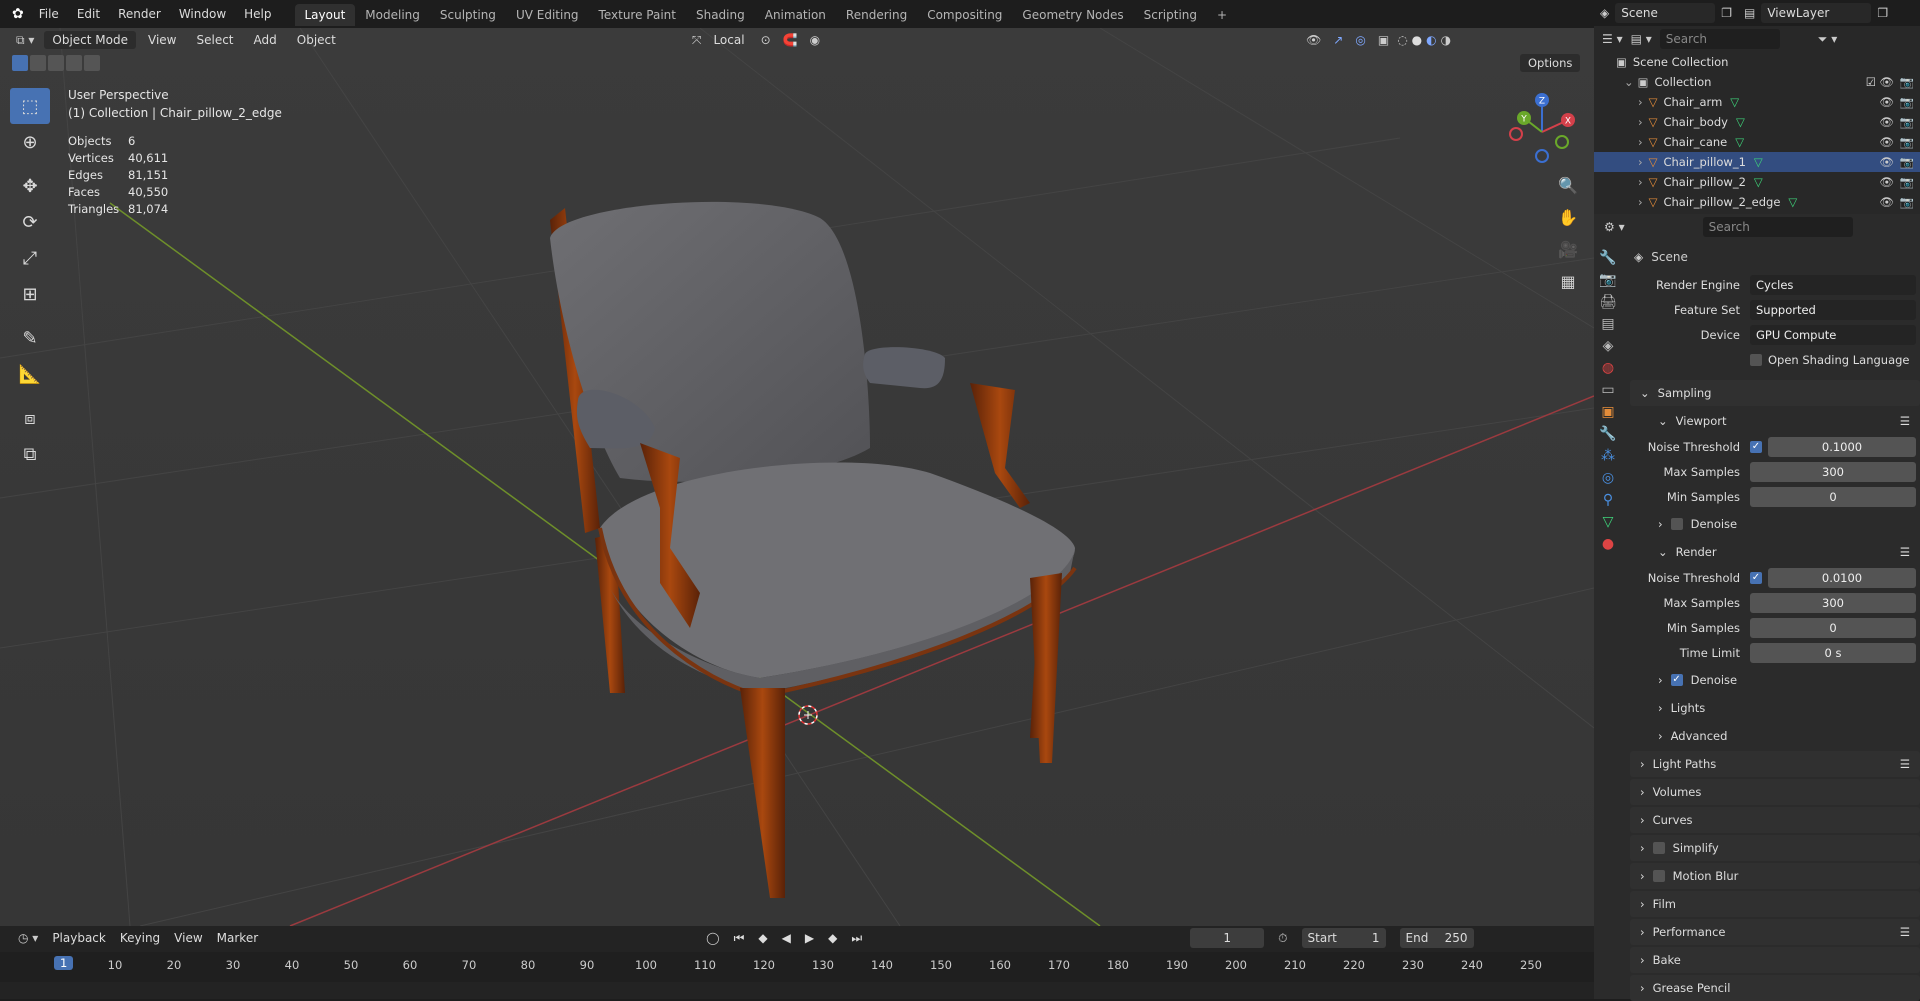  Describe the element at coordinates (1629, 82) in the screenshot. I see `collapse-arrow-icon: ⌄` at that location.